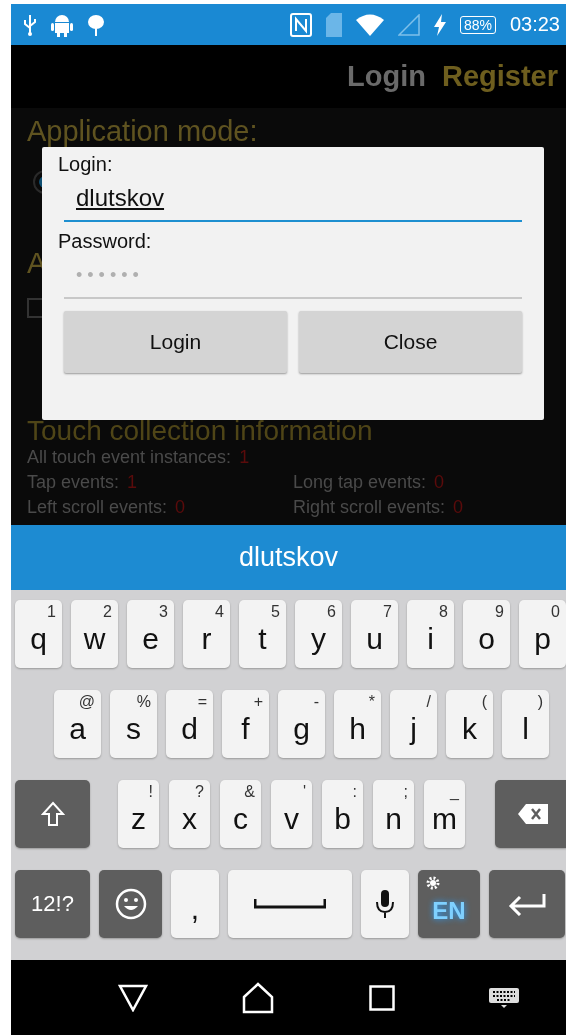 This screenshot has width=566, height=1035. I want to click on microphone-icon, so click(385, 904).